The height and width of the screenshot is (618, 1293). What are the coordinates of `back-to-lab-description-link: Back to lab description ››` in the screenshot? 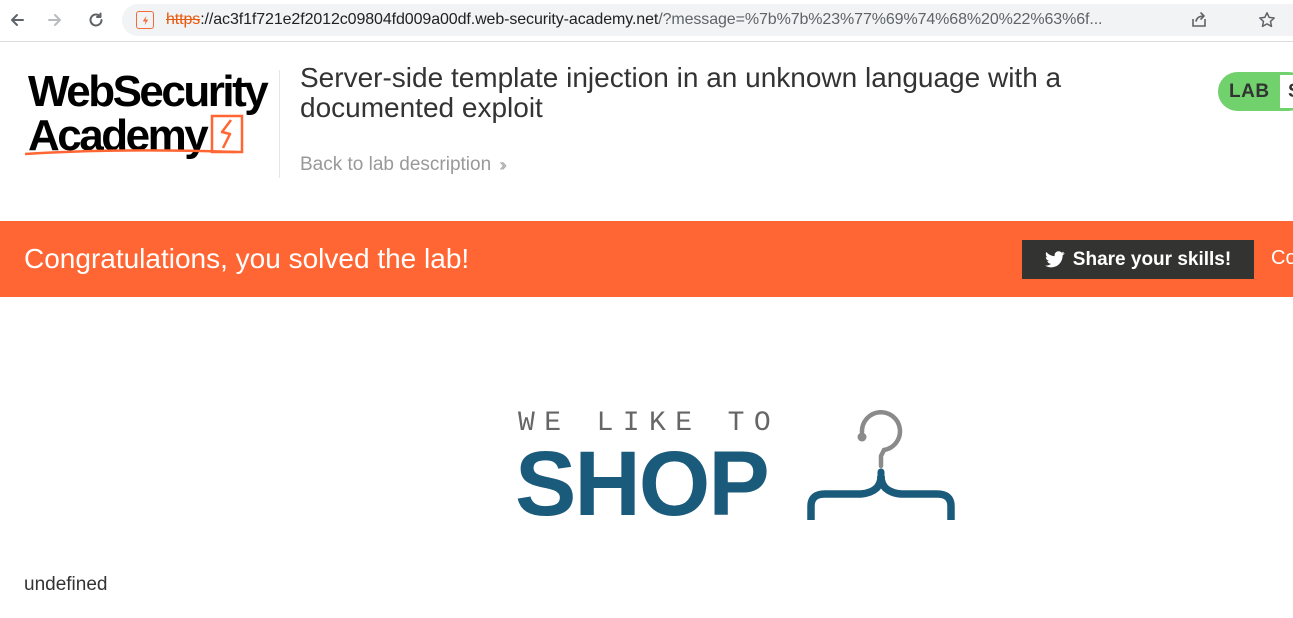 It's located at (403, 165).